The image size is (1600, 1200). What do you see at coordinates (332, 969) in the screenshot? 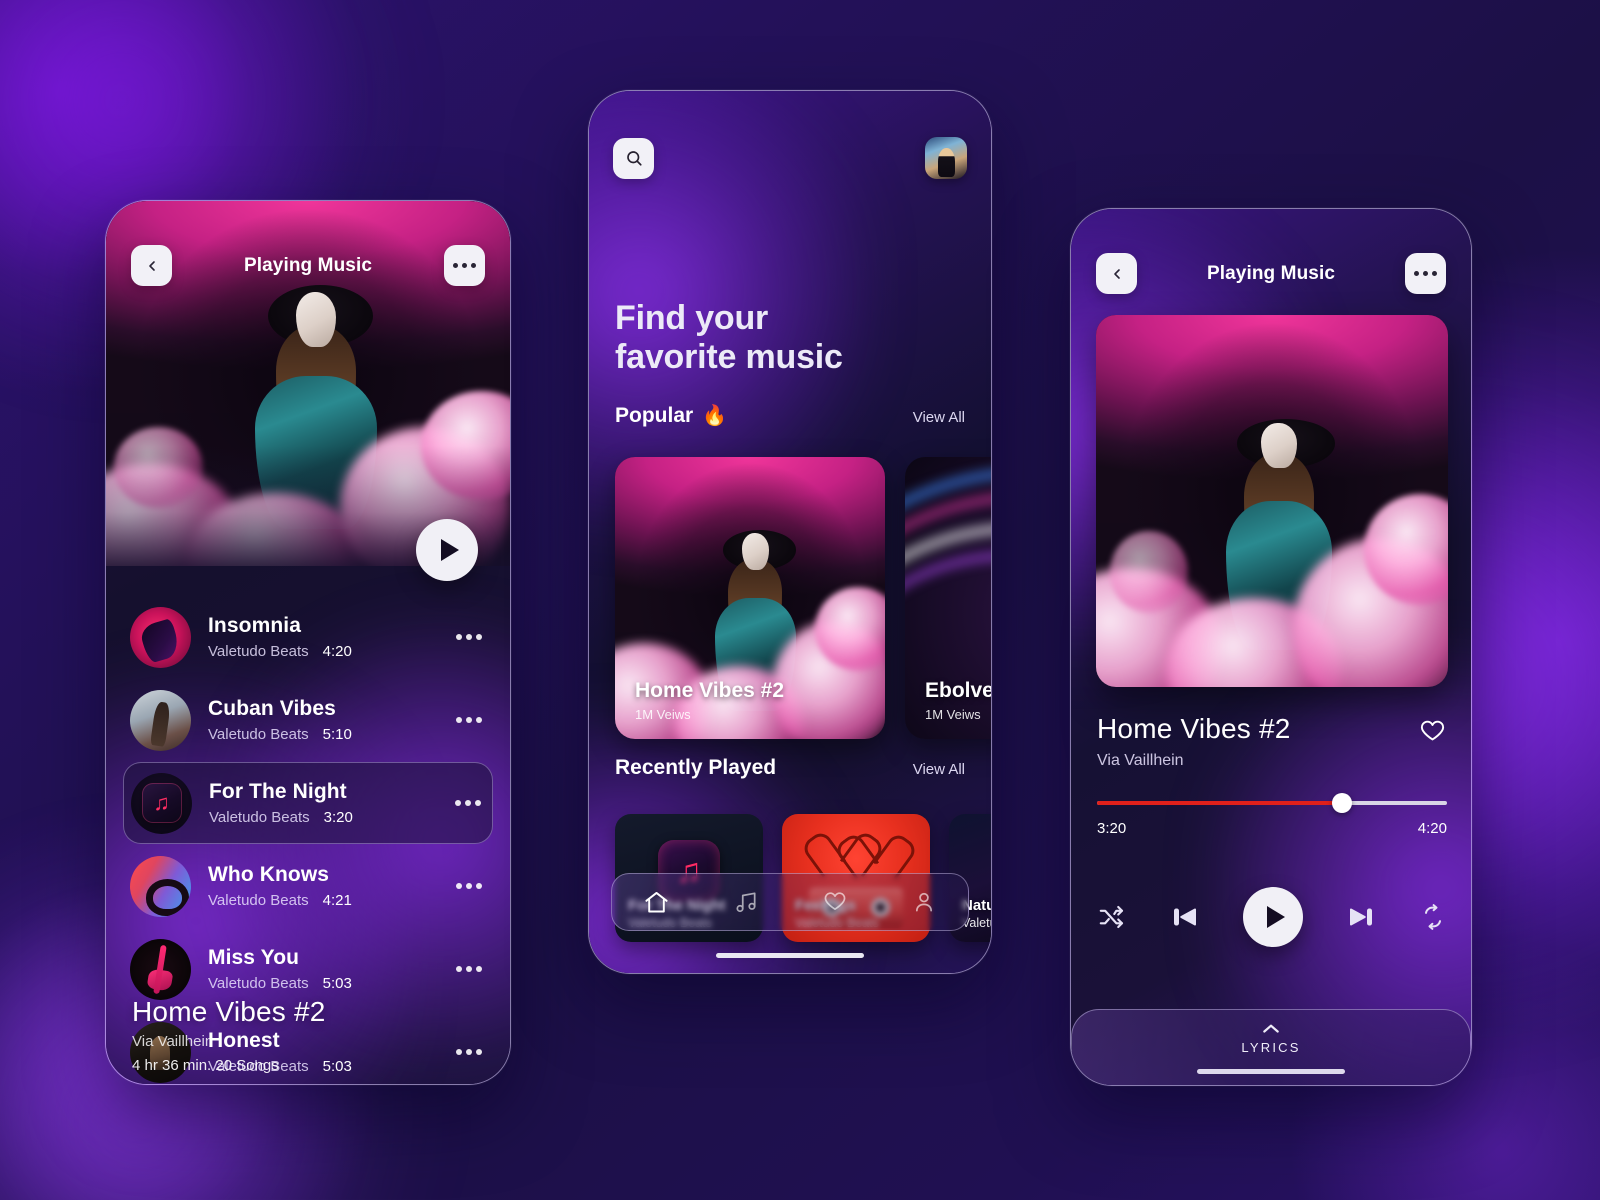
I see `track-meta: Miss You Valetudo Beats 5:03` at bounding box center [332, 969].